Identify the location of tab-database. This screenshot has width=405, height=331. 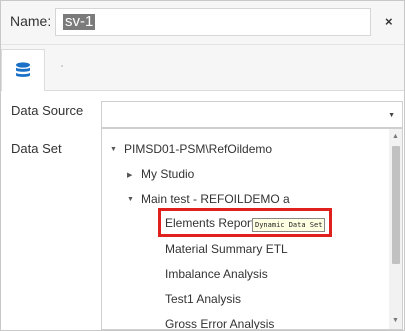
(23, 70).